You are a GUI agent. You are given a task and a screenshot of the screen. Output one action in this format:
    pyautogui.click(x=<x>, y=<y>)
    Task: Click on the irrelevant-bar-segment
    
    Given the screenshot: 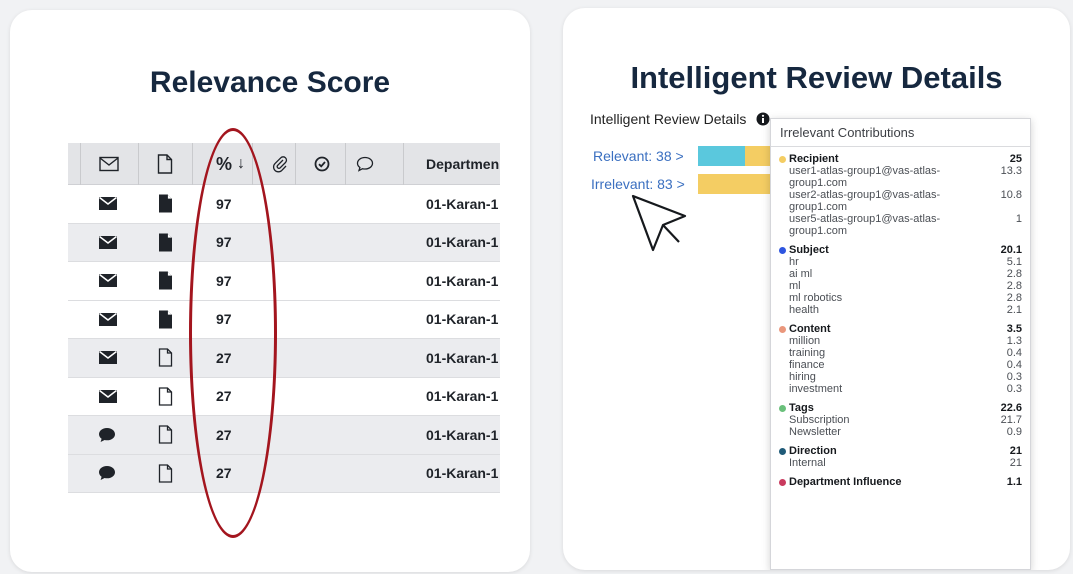 What is the action you would take?
    pyautogui.click(x=736, y=184)
    